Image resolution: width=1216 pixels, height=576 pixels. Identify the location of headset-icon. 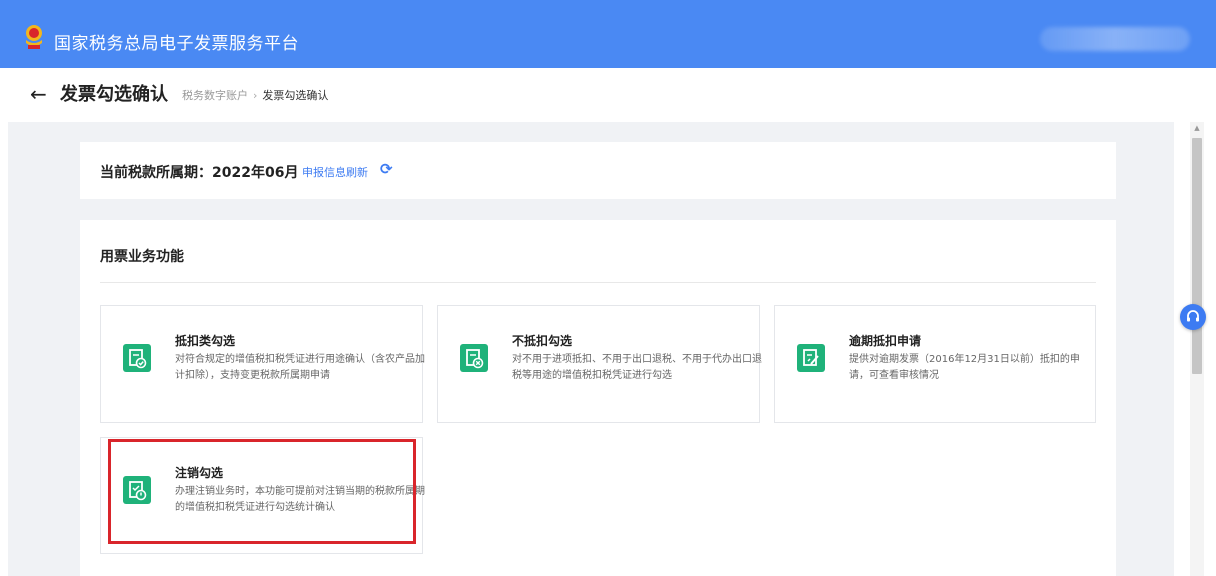
(1193, 316).